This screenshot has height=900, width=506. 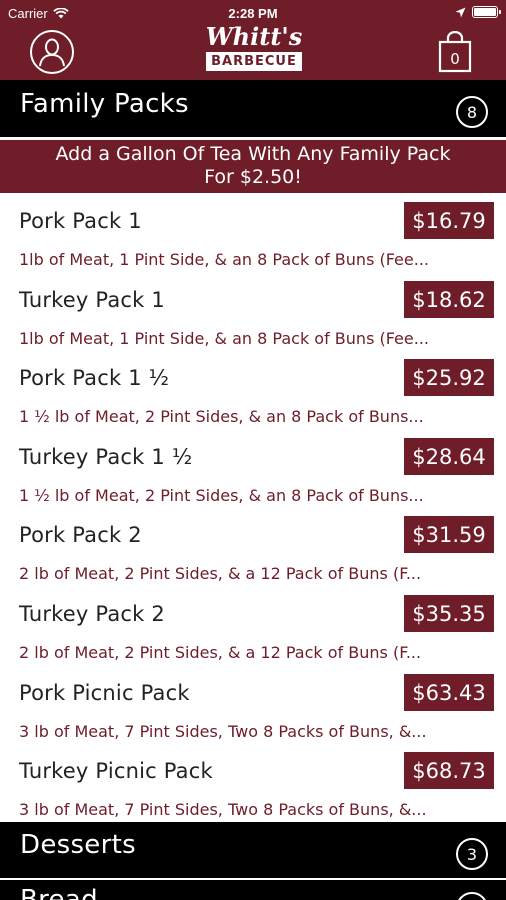 What do you see at coordinates (116, 771) in the screenshot?
I see `item-name: Turkey Picnic Pack` at bounding box center [116, 771].